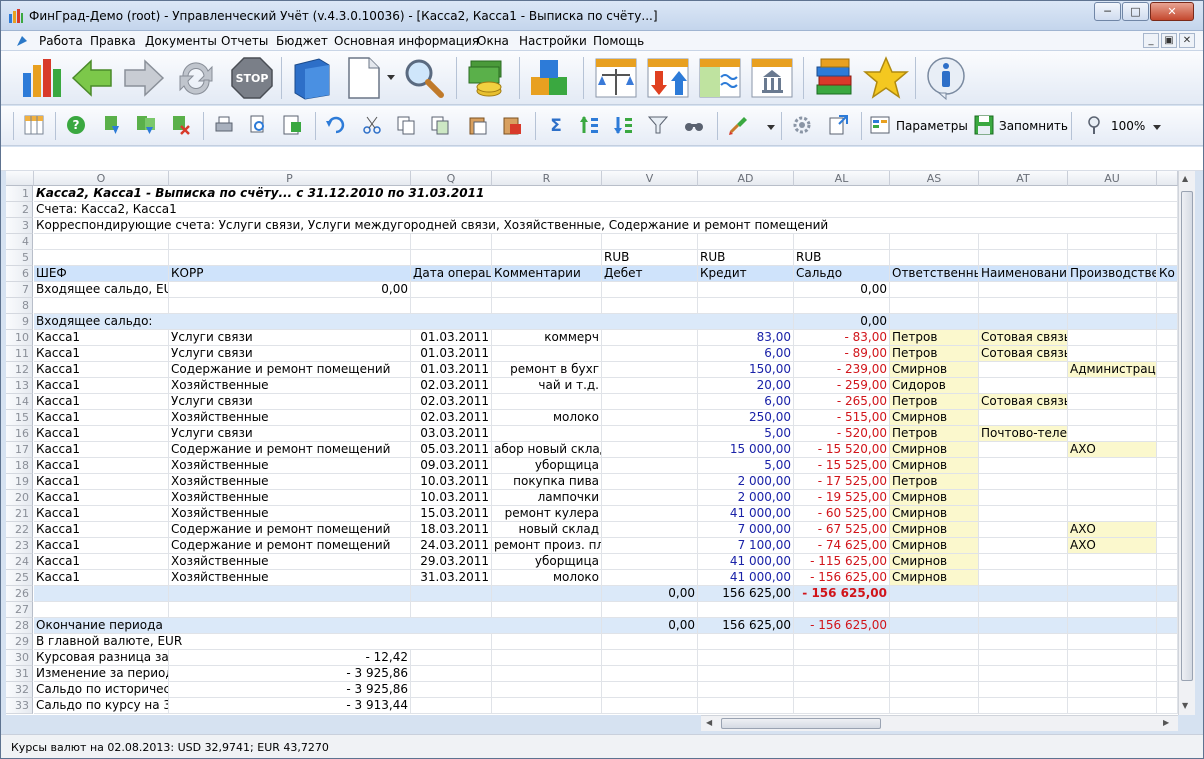 The width and height of the screenshot is (1204, 759). Describe the element at coordinates (842, 386) in the screenshot. I see `balance-cell: - 259,00` at that location.